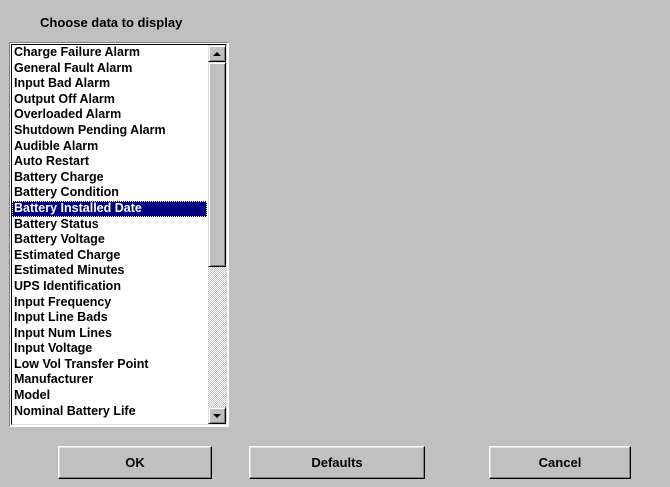 This screenshot has height=487, width=670. What do you see at coordinates (109, 193) in the screenshot?
I see `list-item: Battery Condition` at bounding box center [109, 193].